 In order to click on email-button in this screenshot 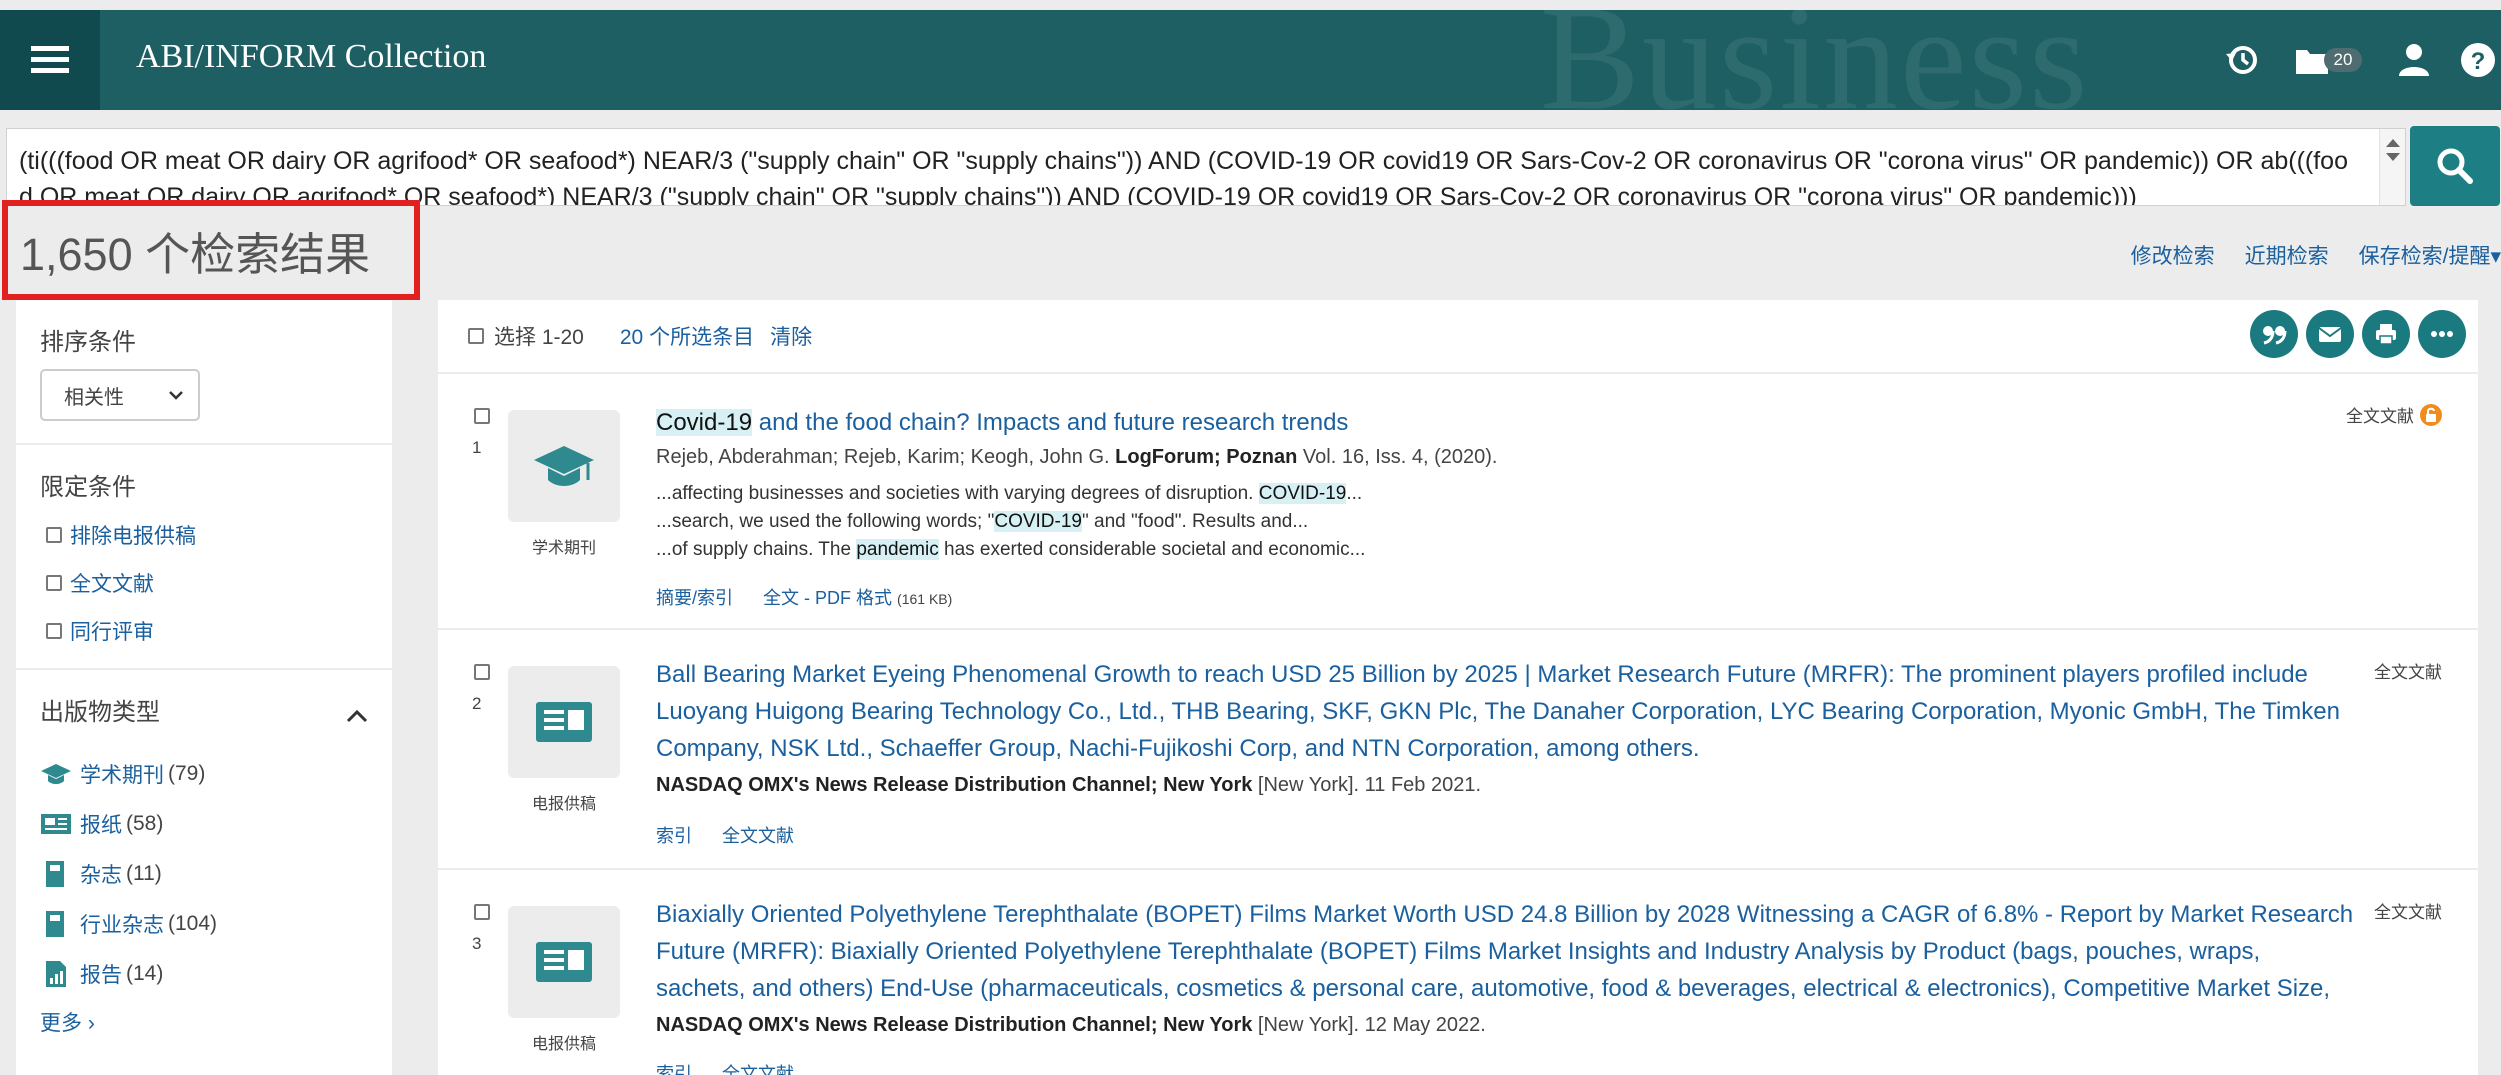, I will do `click(2330, 334)`.